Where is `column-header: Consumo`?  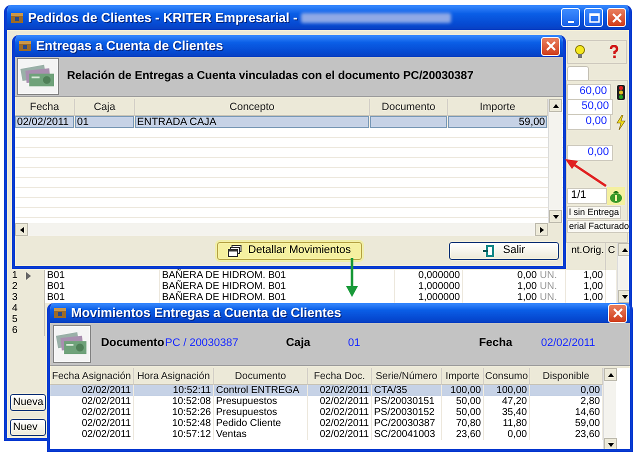
column-header: Consumo is located at coordinates (507, 376).